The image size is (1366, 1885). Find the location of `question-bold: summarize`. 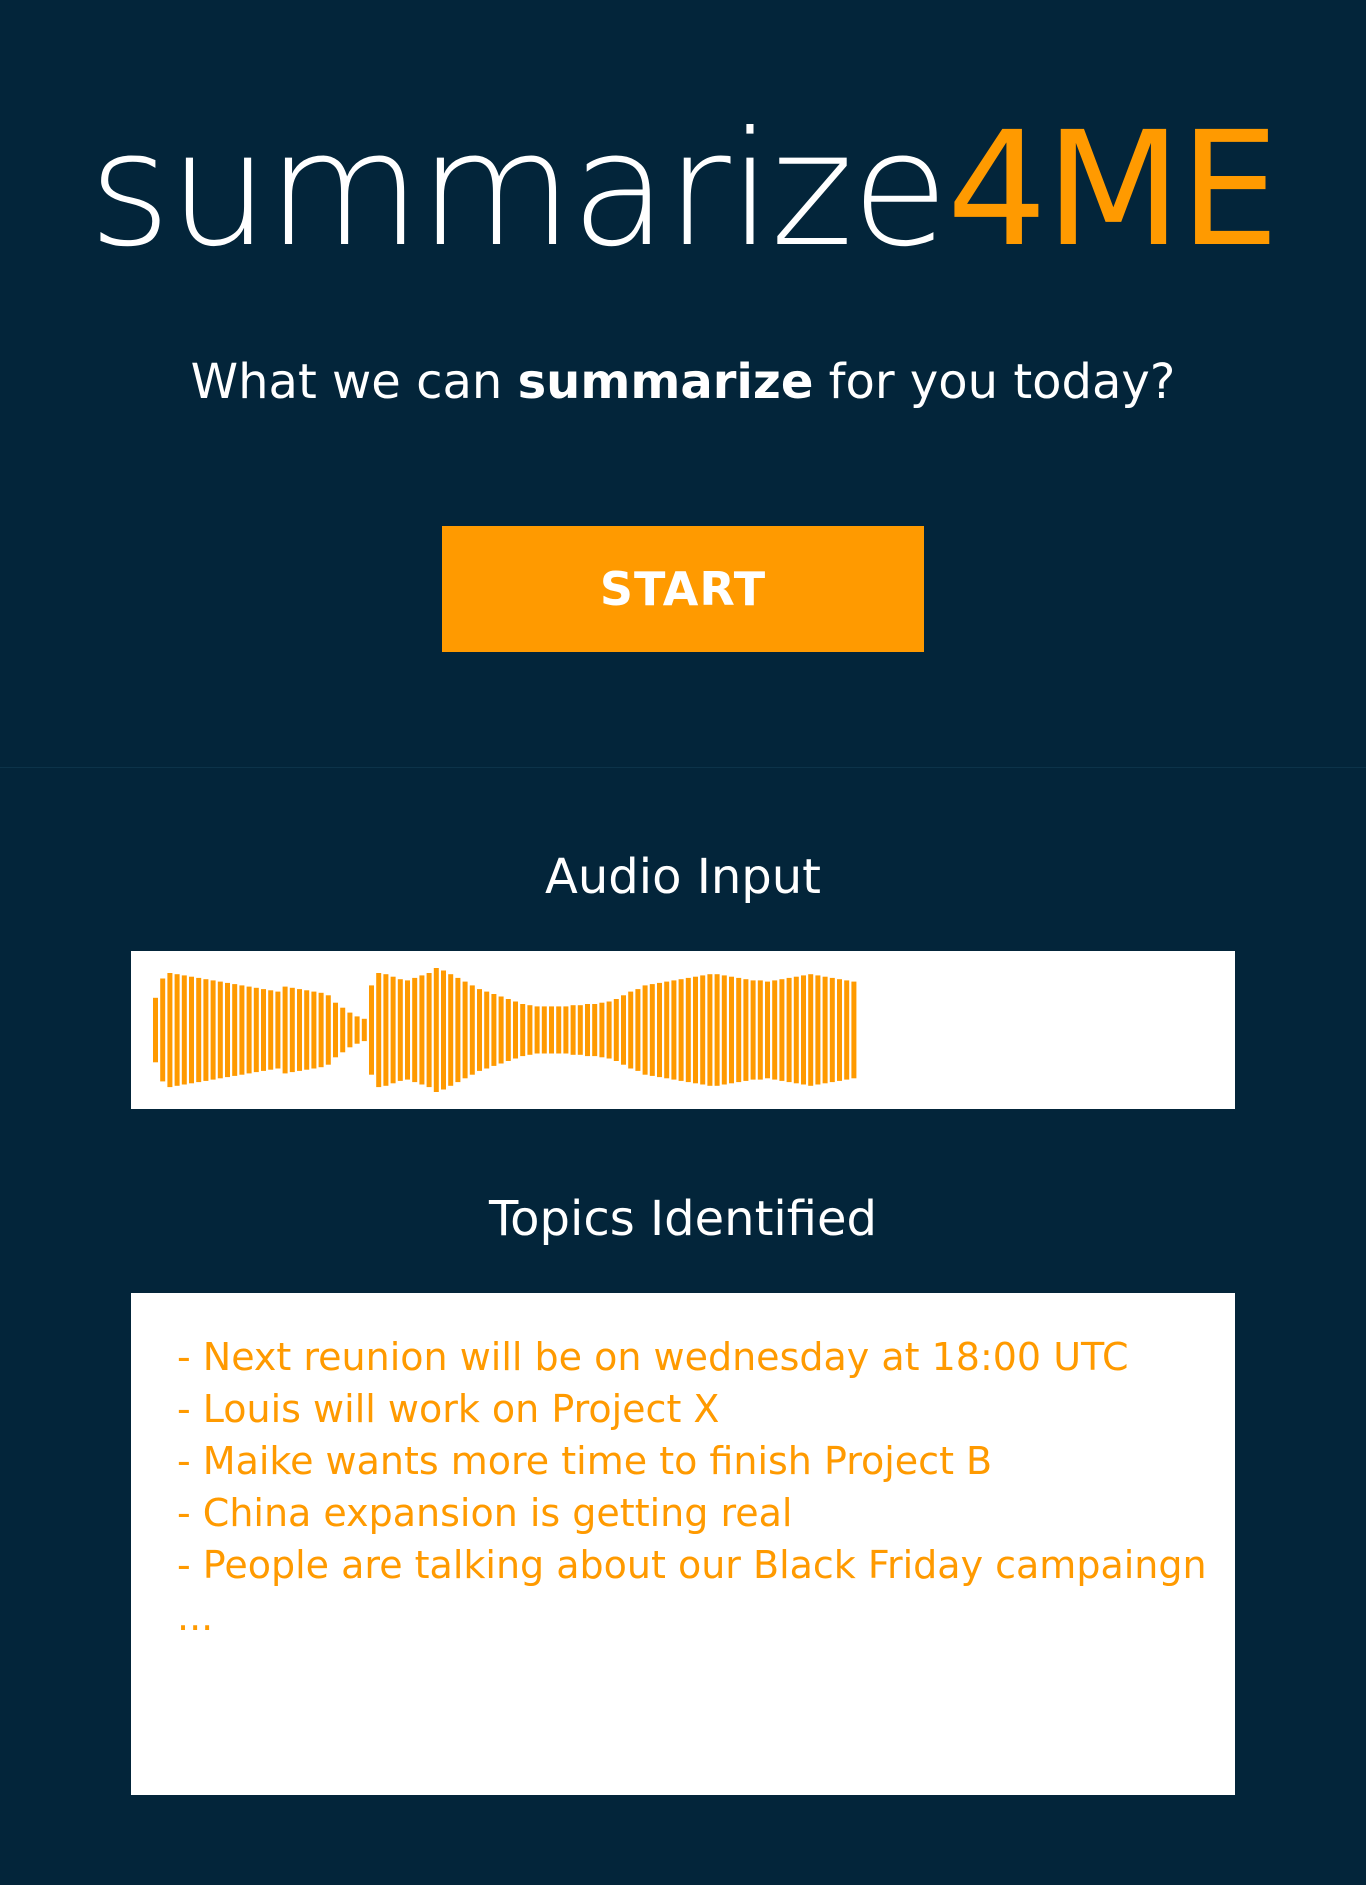

question-bold: summarize is located at coordinates (665, 382).